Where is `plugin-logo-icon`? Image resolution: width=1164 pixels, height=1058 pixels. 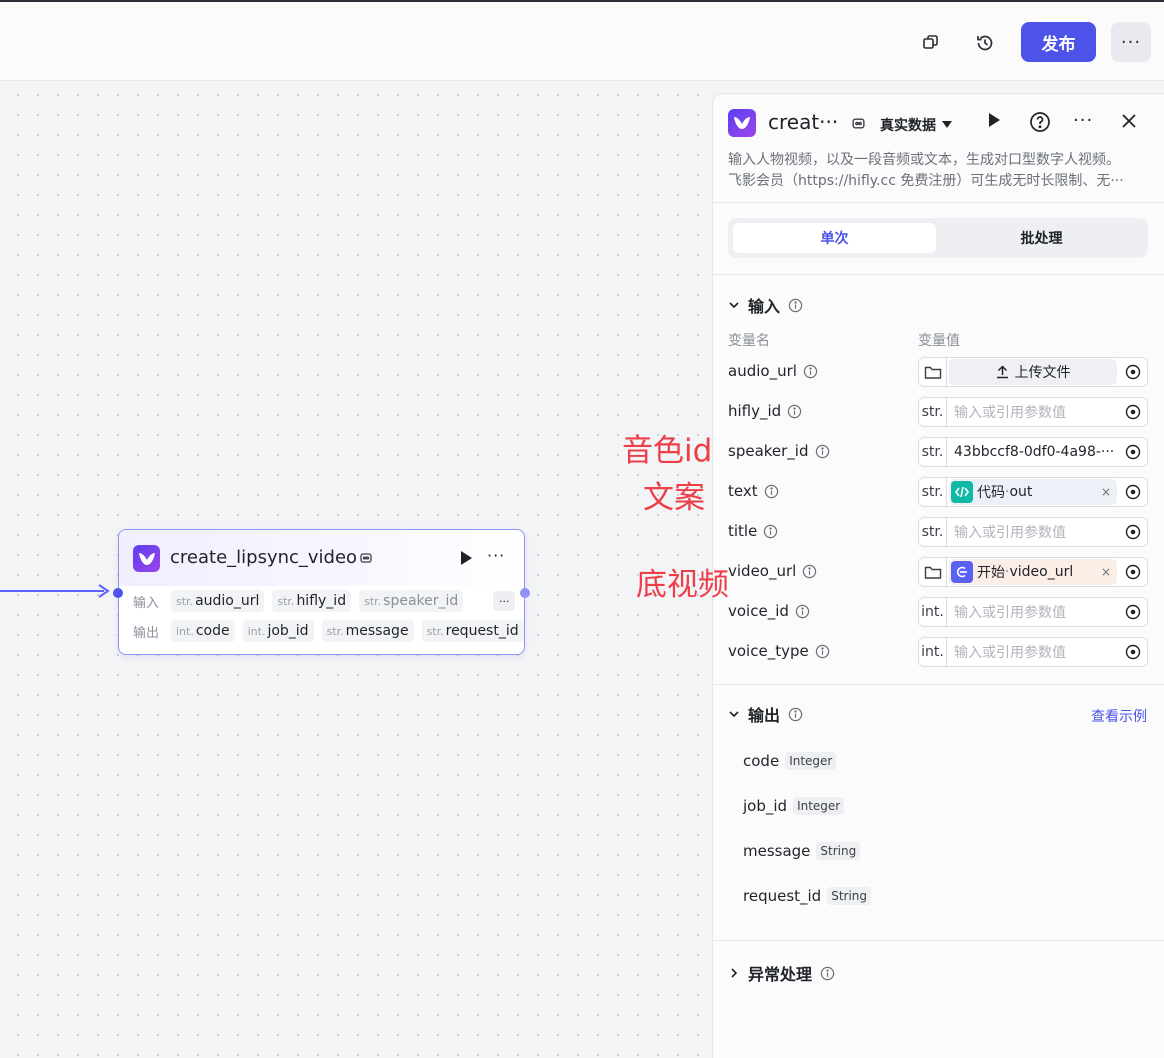 plugin-logo-icon is located at coordinates (146, 558).